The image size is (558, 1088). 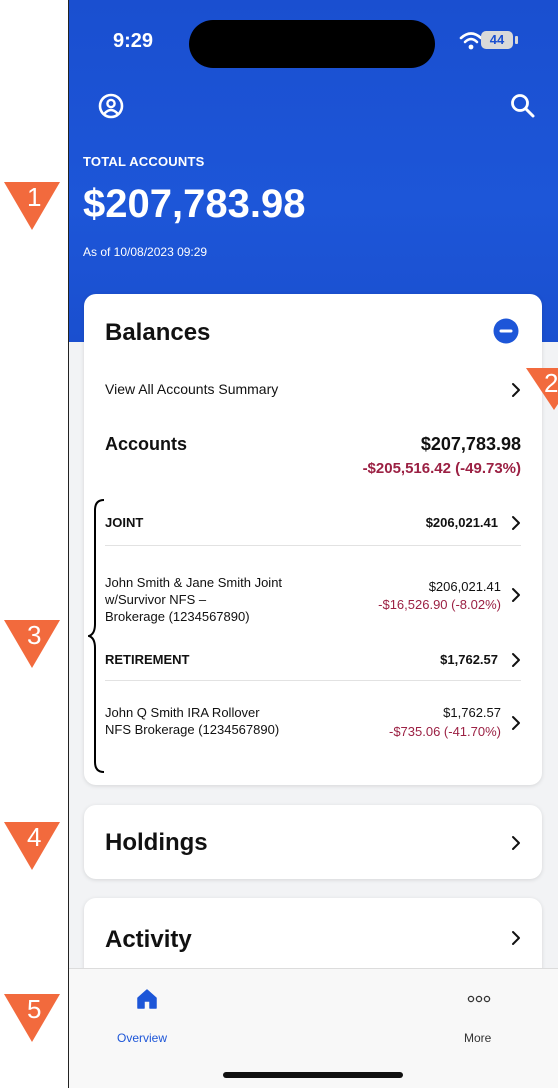 I want to click on collapse-icon, so click(x=506, y=331).